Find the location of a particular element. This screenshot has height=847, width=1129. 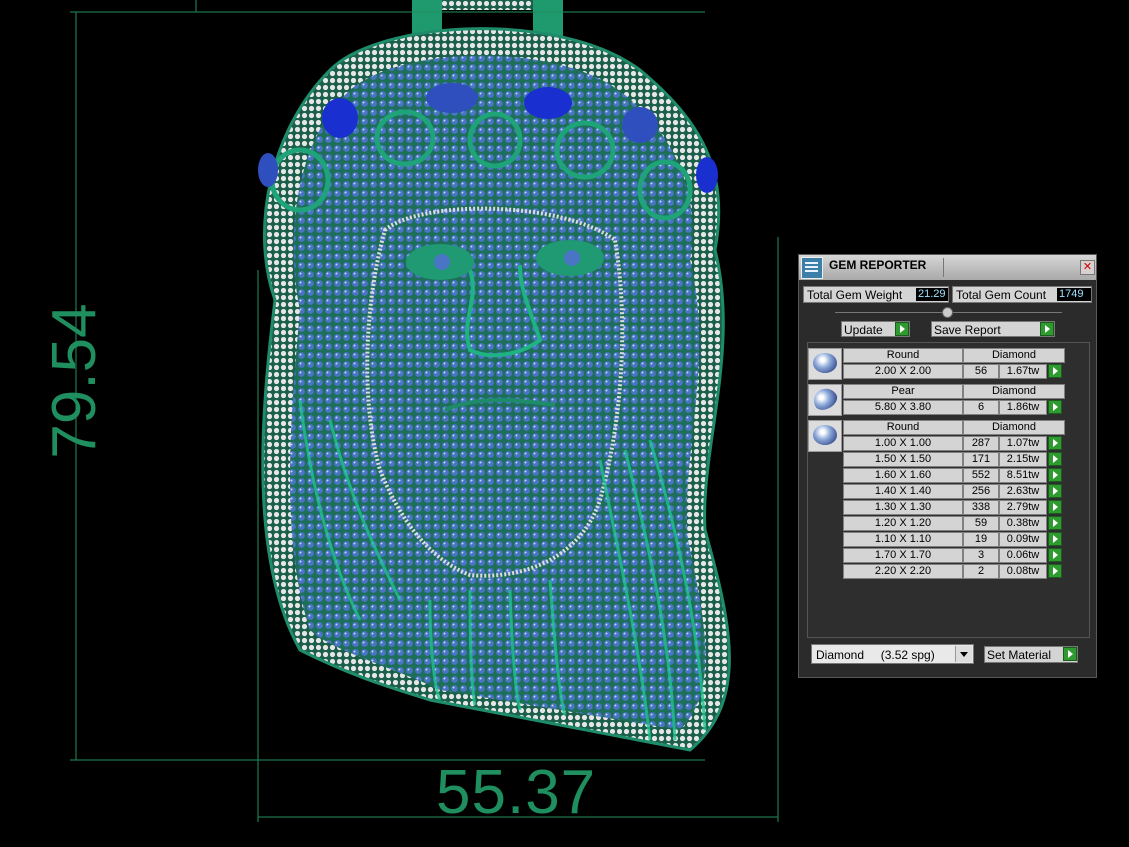

width-dimension-label: 55.37 is located at coordinates (516, 792).